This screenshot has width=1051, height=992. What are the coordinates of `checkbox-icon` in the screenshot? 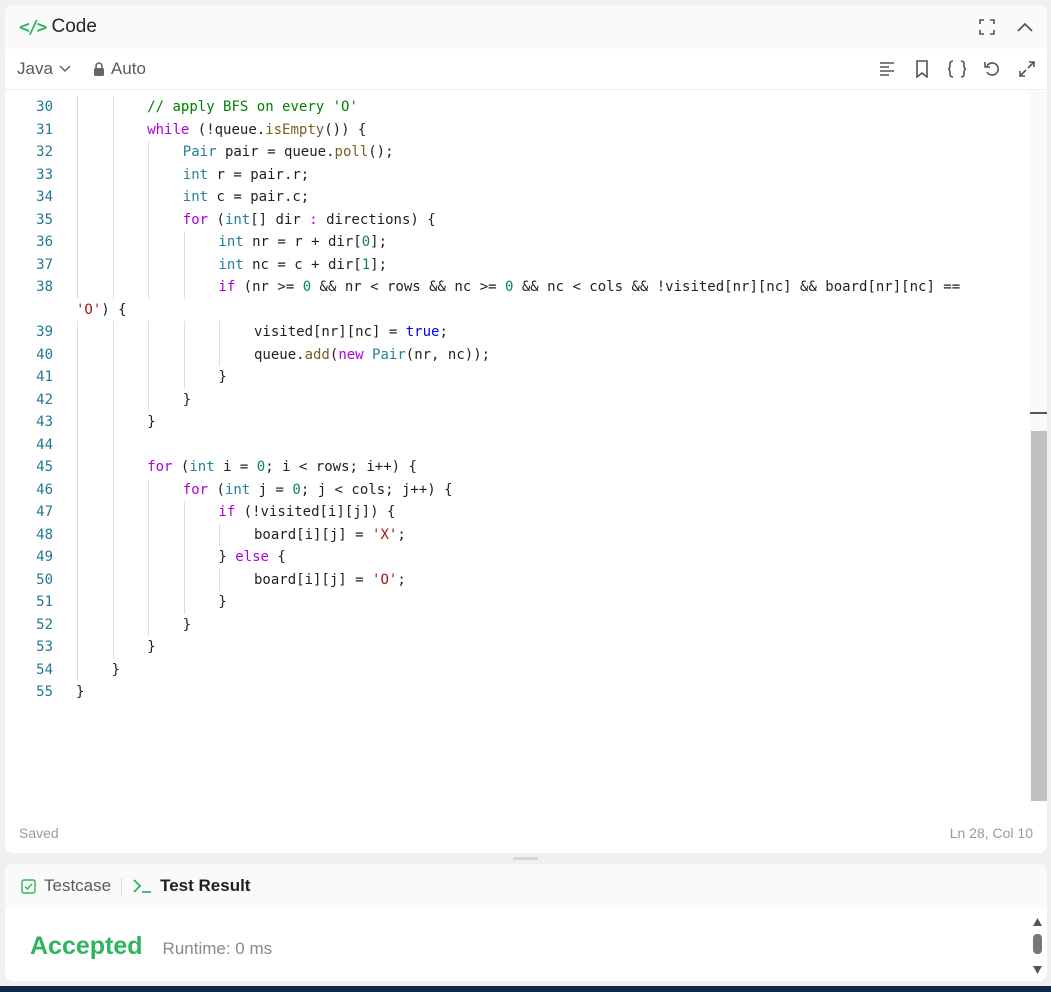 It's located at (28, 886).